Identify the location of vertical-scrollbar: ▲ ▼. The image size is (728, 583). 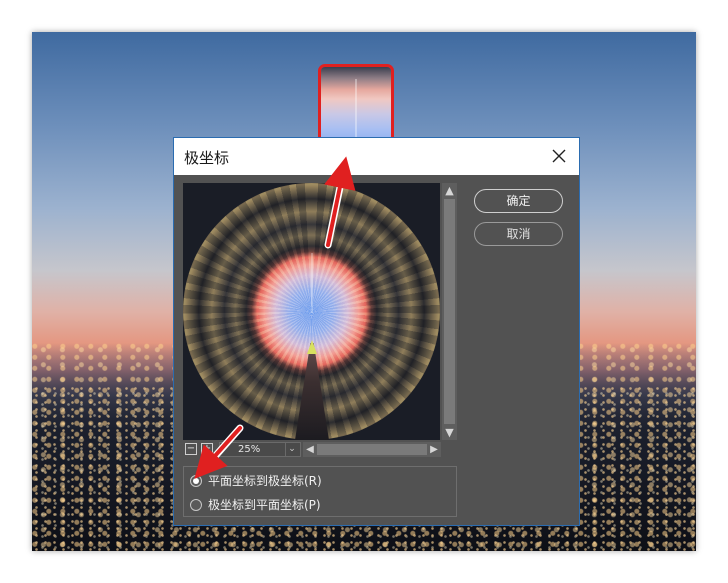
(449, 311).